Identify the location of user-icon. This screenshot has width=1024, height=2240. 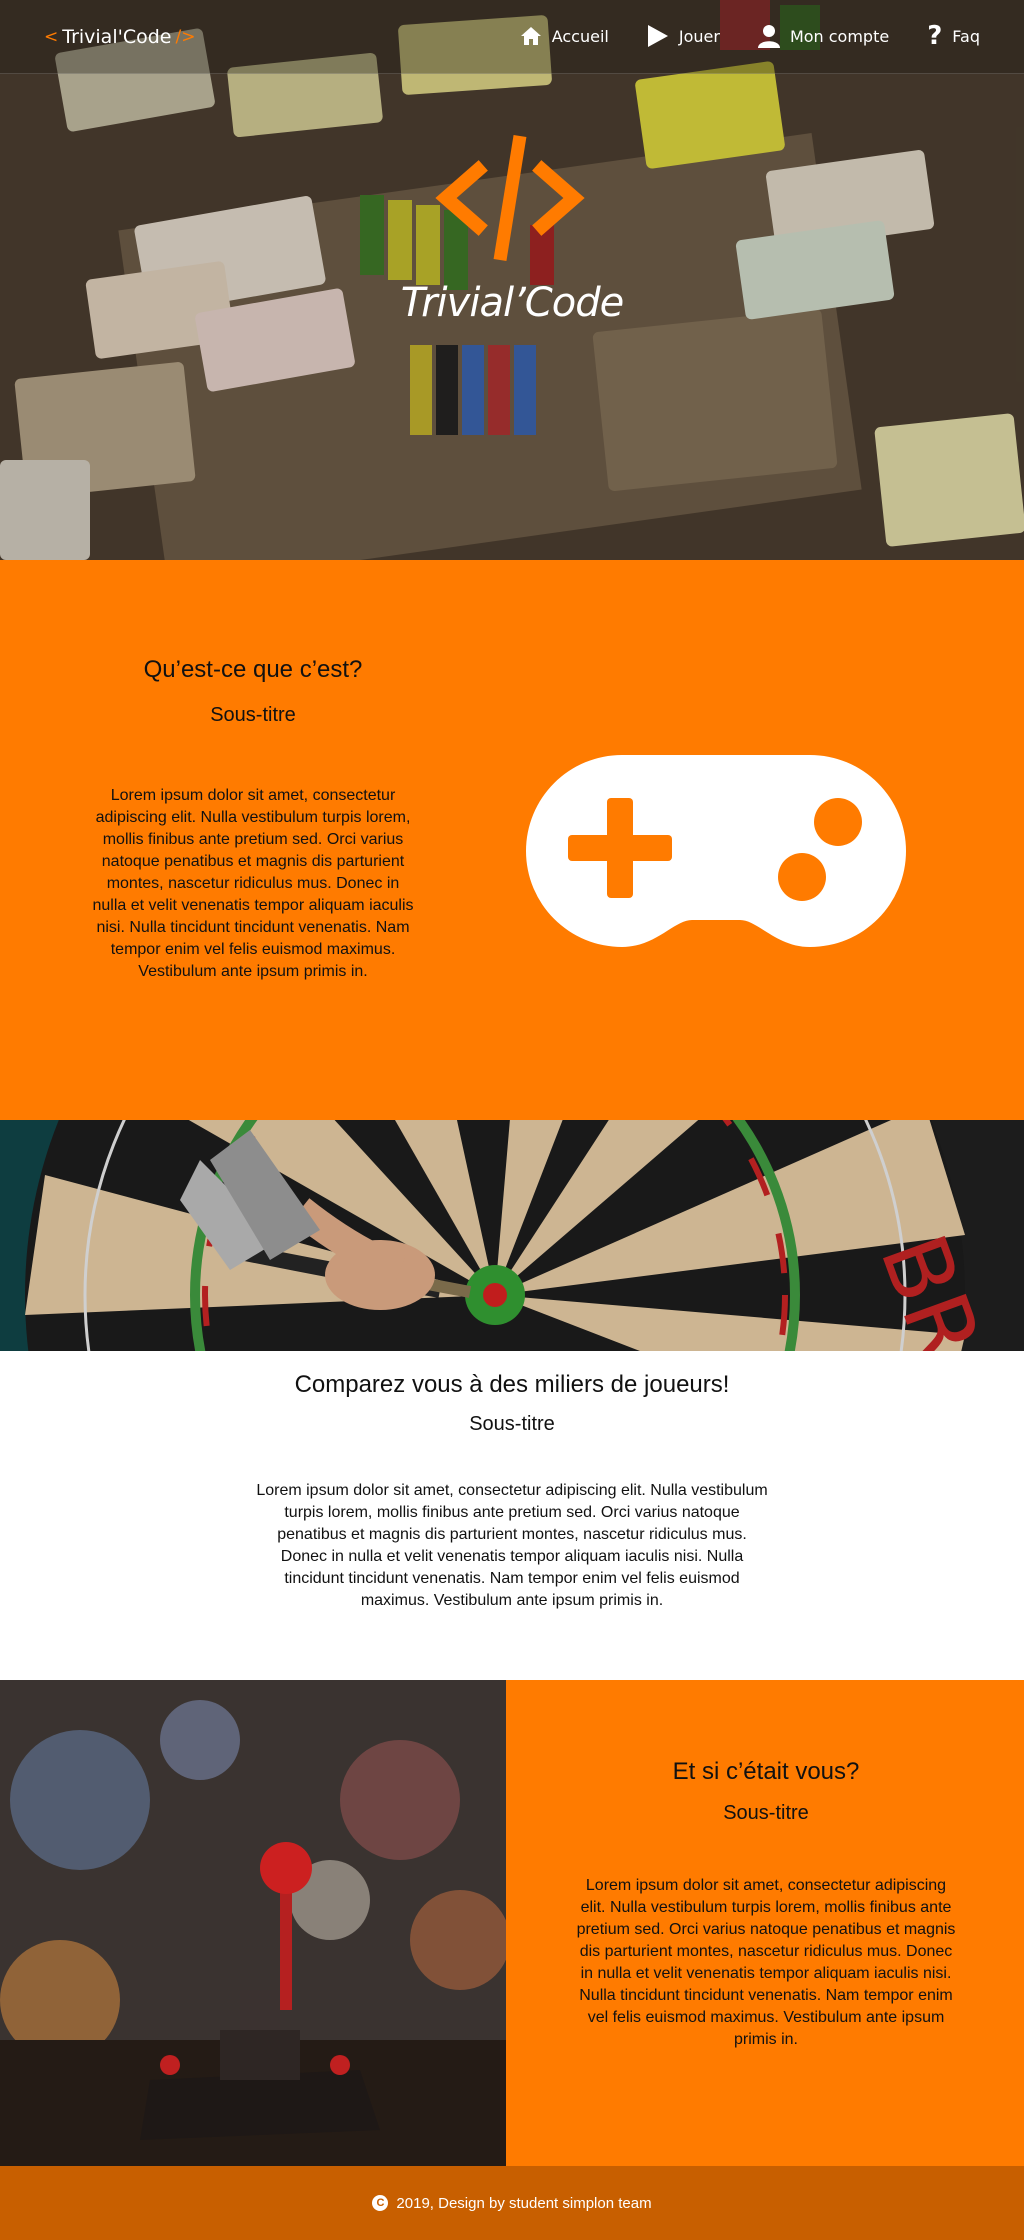
(768, 36).